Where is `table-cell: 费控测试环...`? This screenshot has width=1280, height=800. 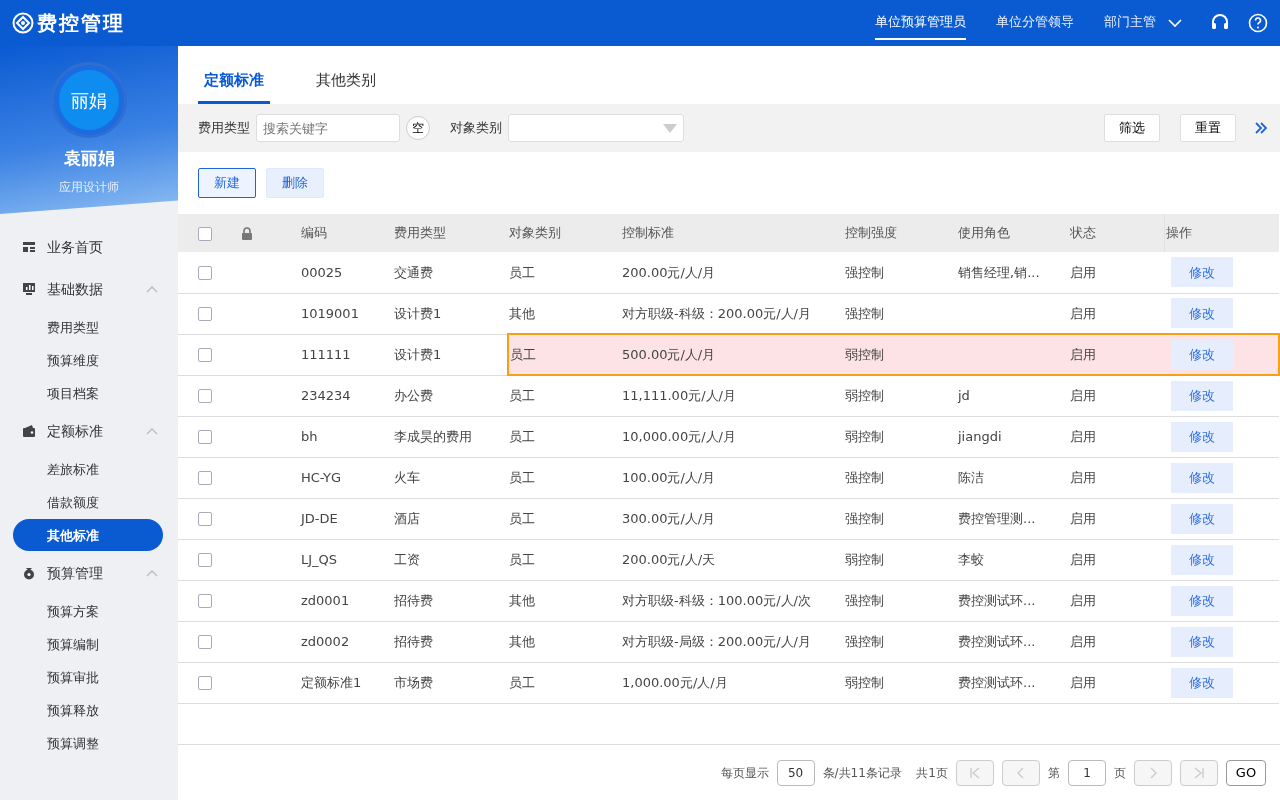 table-cell: 费控测试环... is located at coordinates (997, 600).